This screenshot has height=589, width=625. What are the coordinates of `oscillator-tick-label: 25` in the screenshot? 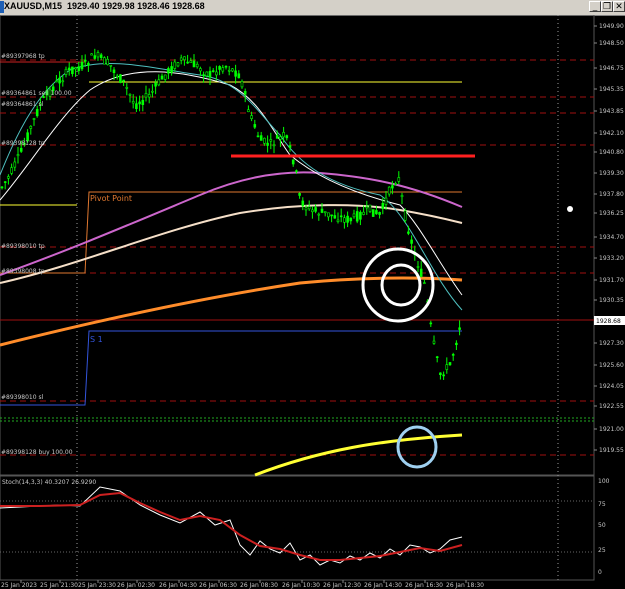 It's located at (602, 550).